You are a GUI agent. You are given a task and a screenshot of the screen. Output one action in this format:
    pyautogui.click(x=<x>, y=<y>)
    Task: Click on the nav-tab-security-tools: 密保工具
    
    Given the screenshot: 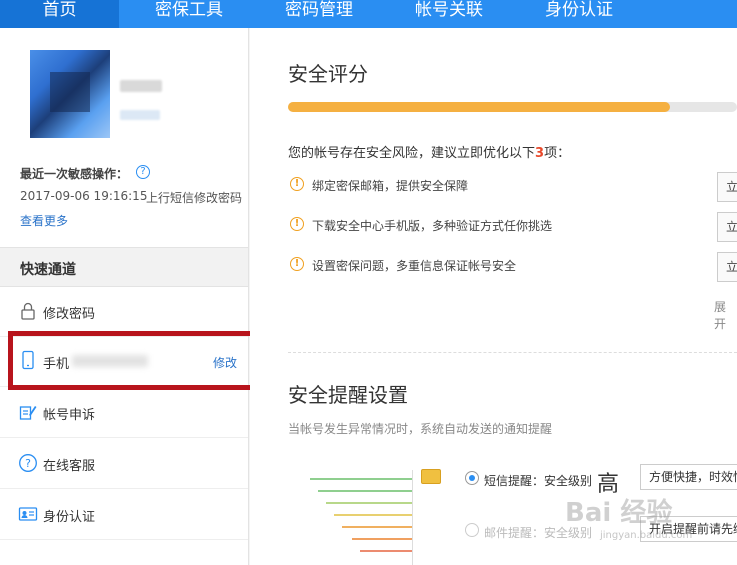 What is the action you would take?
    pyautogui.click(x=189, y=14)
    